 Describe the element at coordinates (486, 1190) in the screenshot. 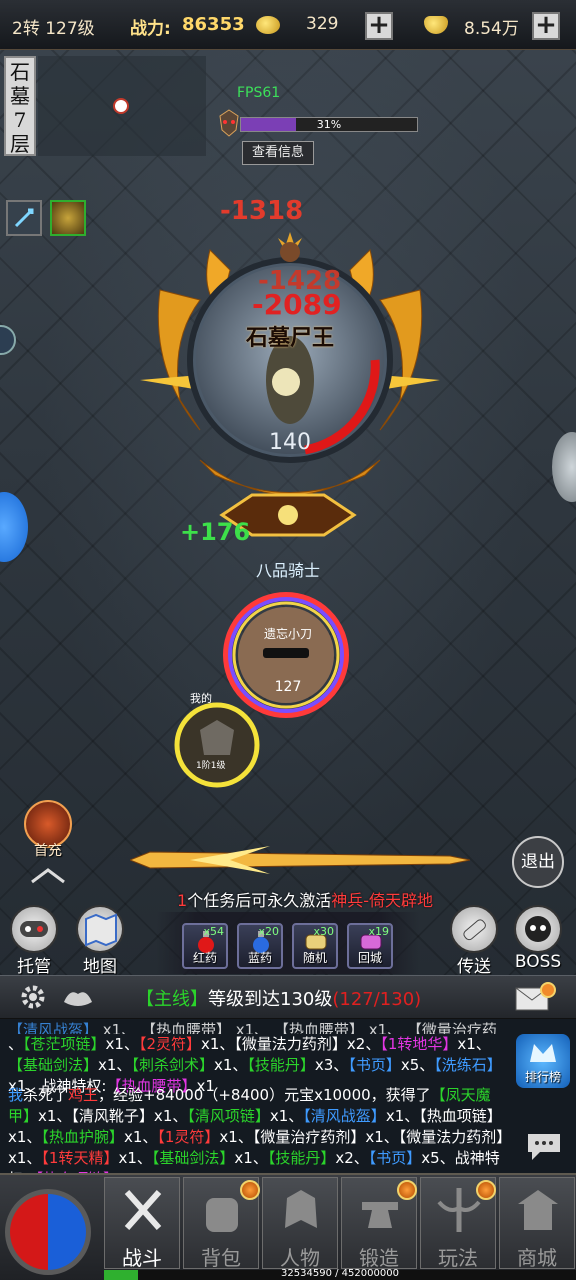

I see `gameplay-notification-badge` at that location.